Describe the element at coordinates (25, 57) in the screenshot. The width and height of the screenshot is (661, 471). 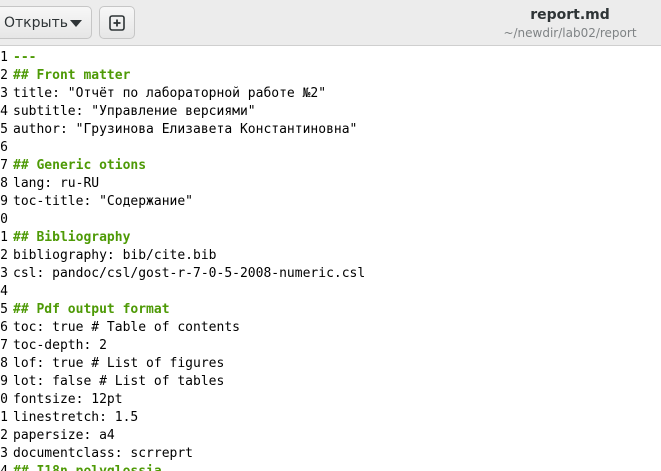
I see `markdown-heading: ---` at that location.